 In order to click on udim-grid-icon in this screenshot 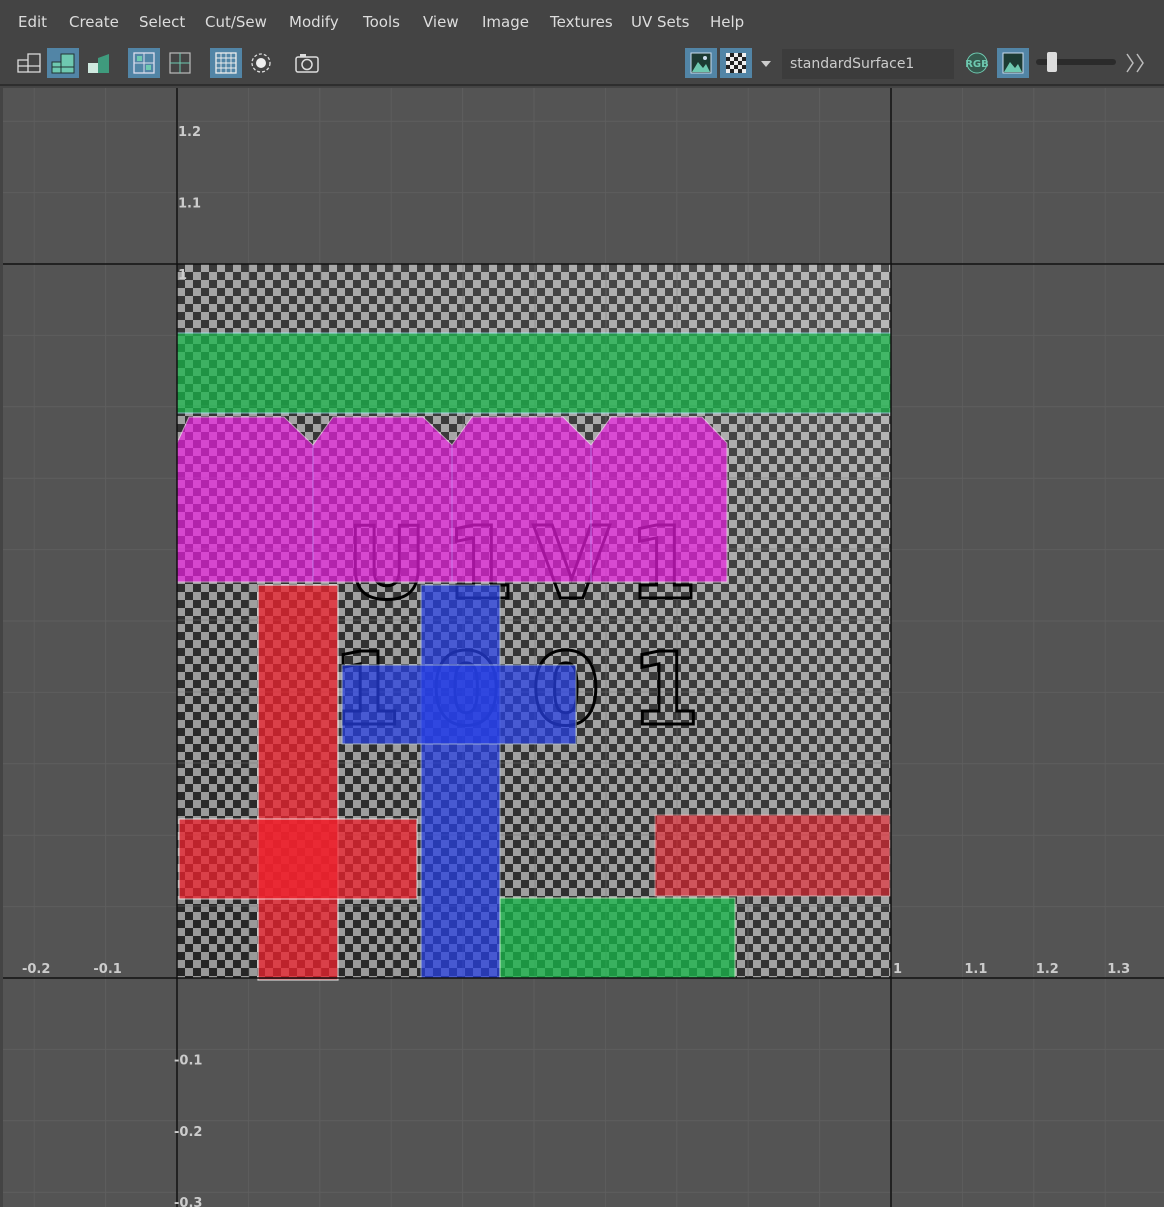, I will do `click(180, 63)`.